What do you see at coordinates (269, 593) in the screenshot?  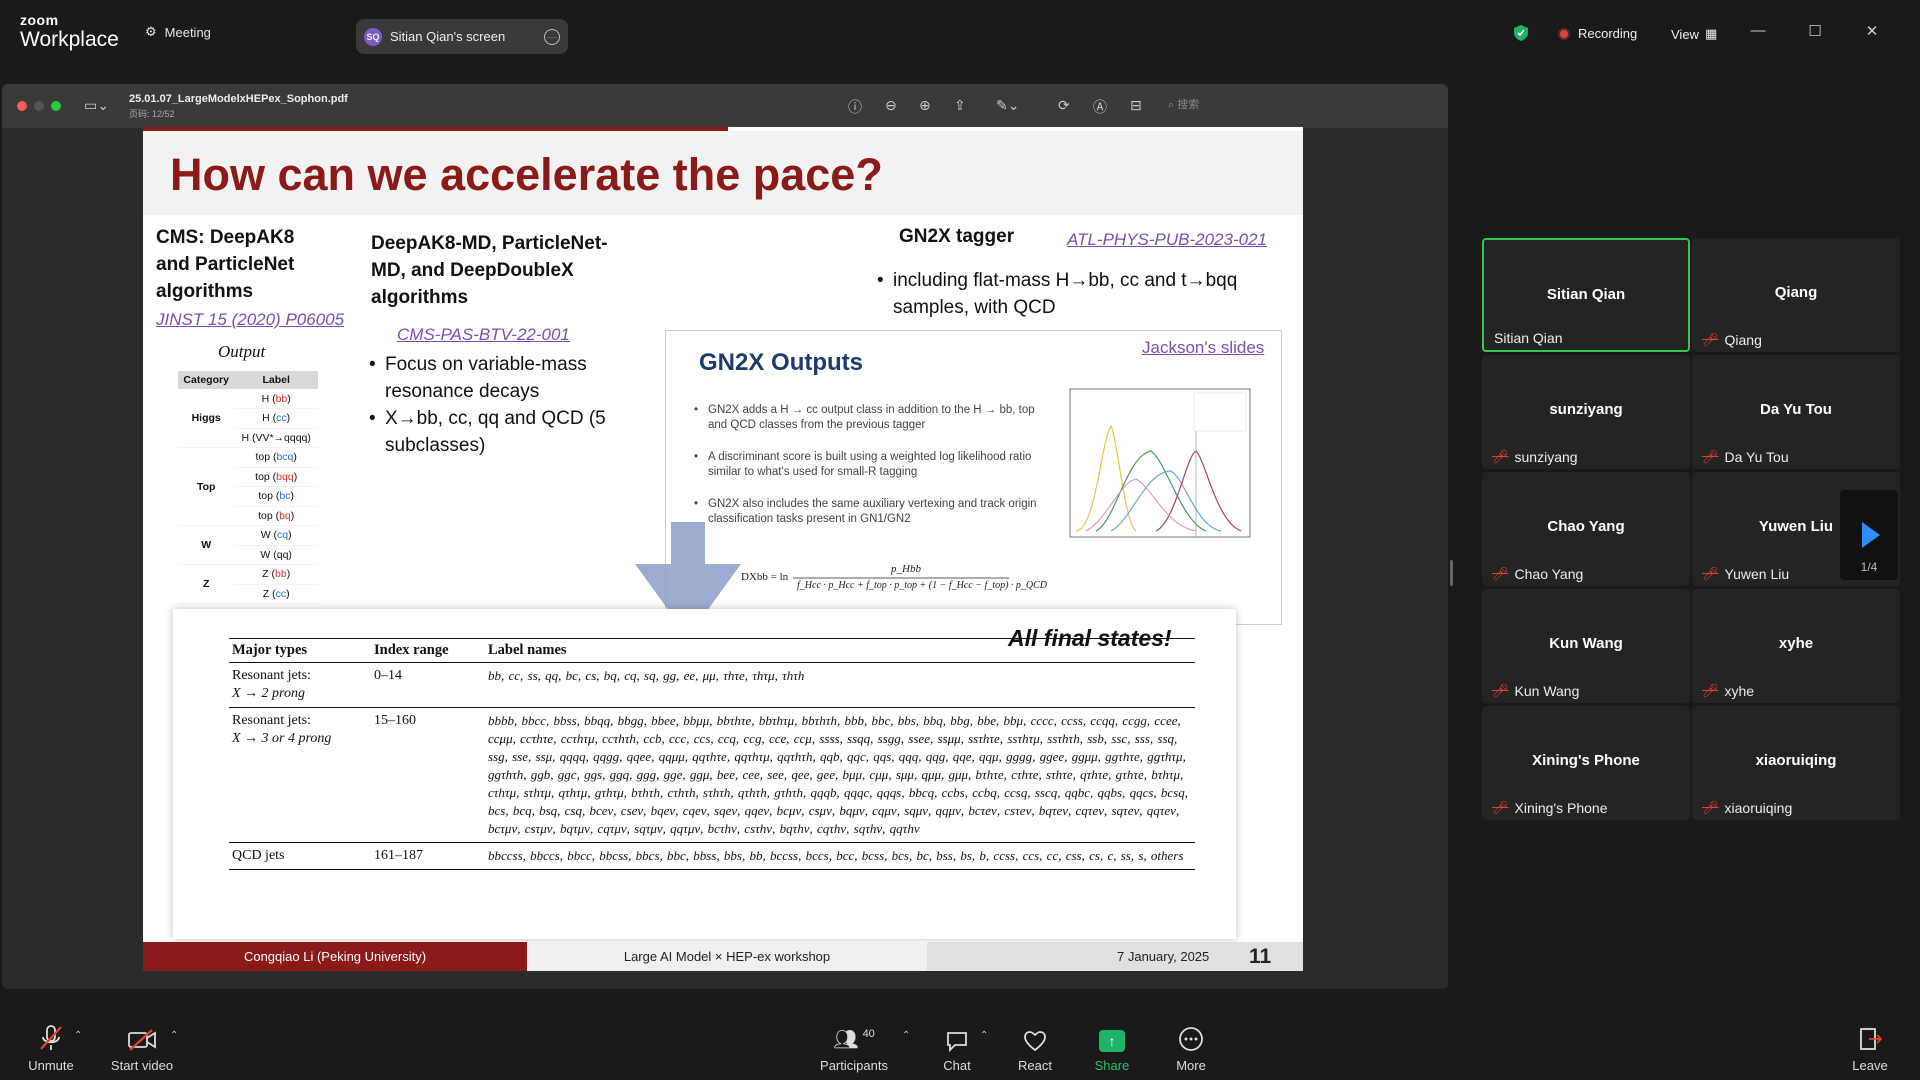 I see `label-prefix: Z (` at bounding box center [269, 593].